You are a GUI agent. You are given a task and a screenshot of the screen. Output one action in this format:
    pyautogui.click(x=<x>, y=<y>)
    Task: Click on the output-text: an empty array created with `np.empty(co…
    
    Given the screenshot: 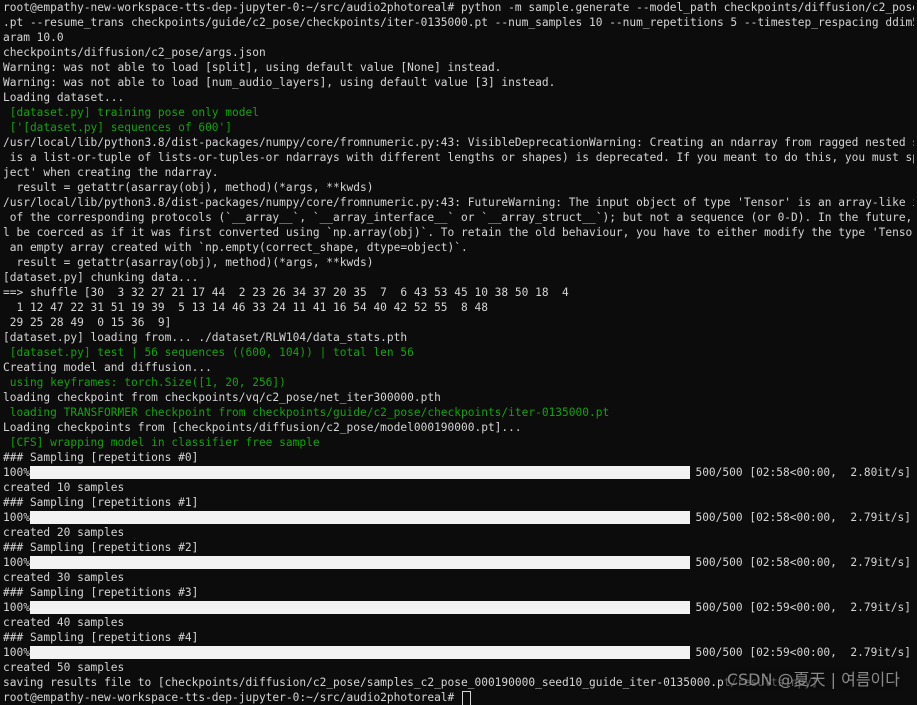 What is the action you would take?
    pyautogui.click(x=235, y=247)
    